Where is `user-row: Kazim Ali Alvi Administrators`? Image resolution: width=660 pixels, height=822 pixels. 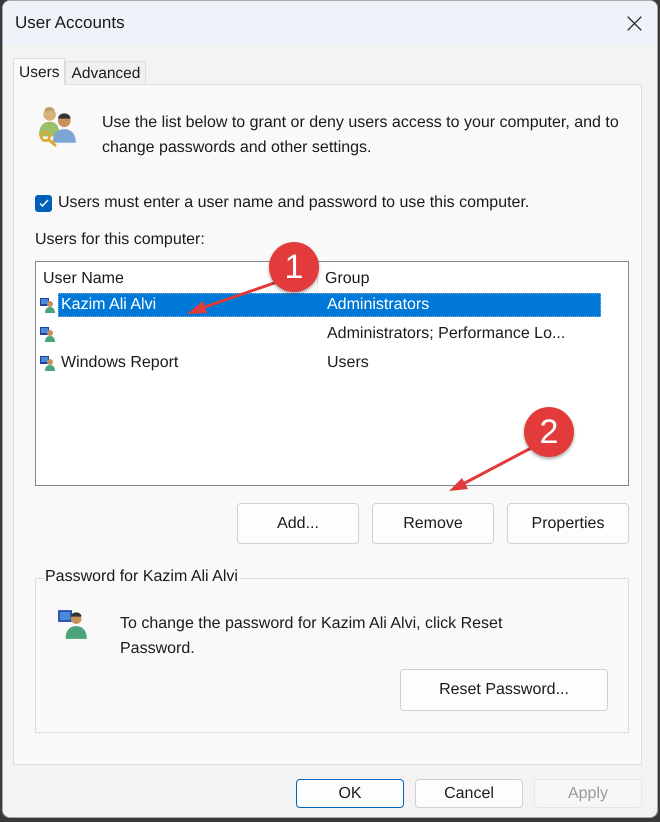 user-row: Kazim Ali Alvi Administrators is located at coordinates (329, 304).